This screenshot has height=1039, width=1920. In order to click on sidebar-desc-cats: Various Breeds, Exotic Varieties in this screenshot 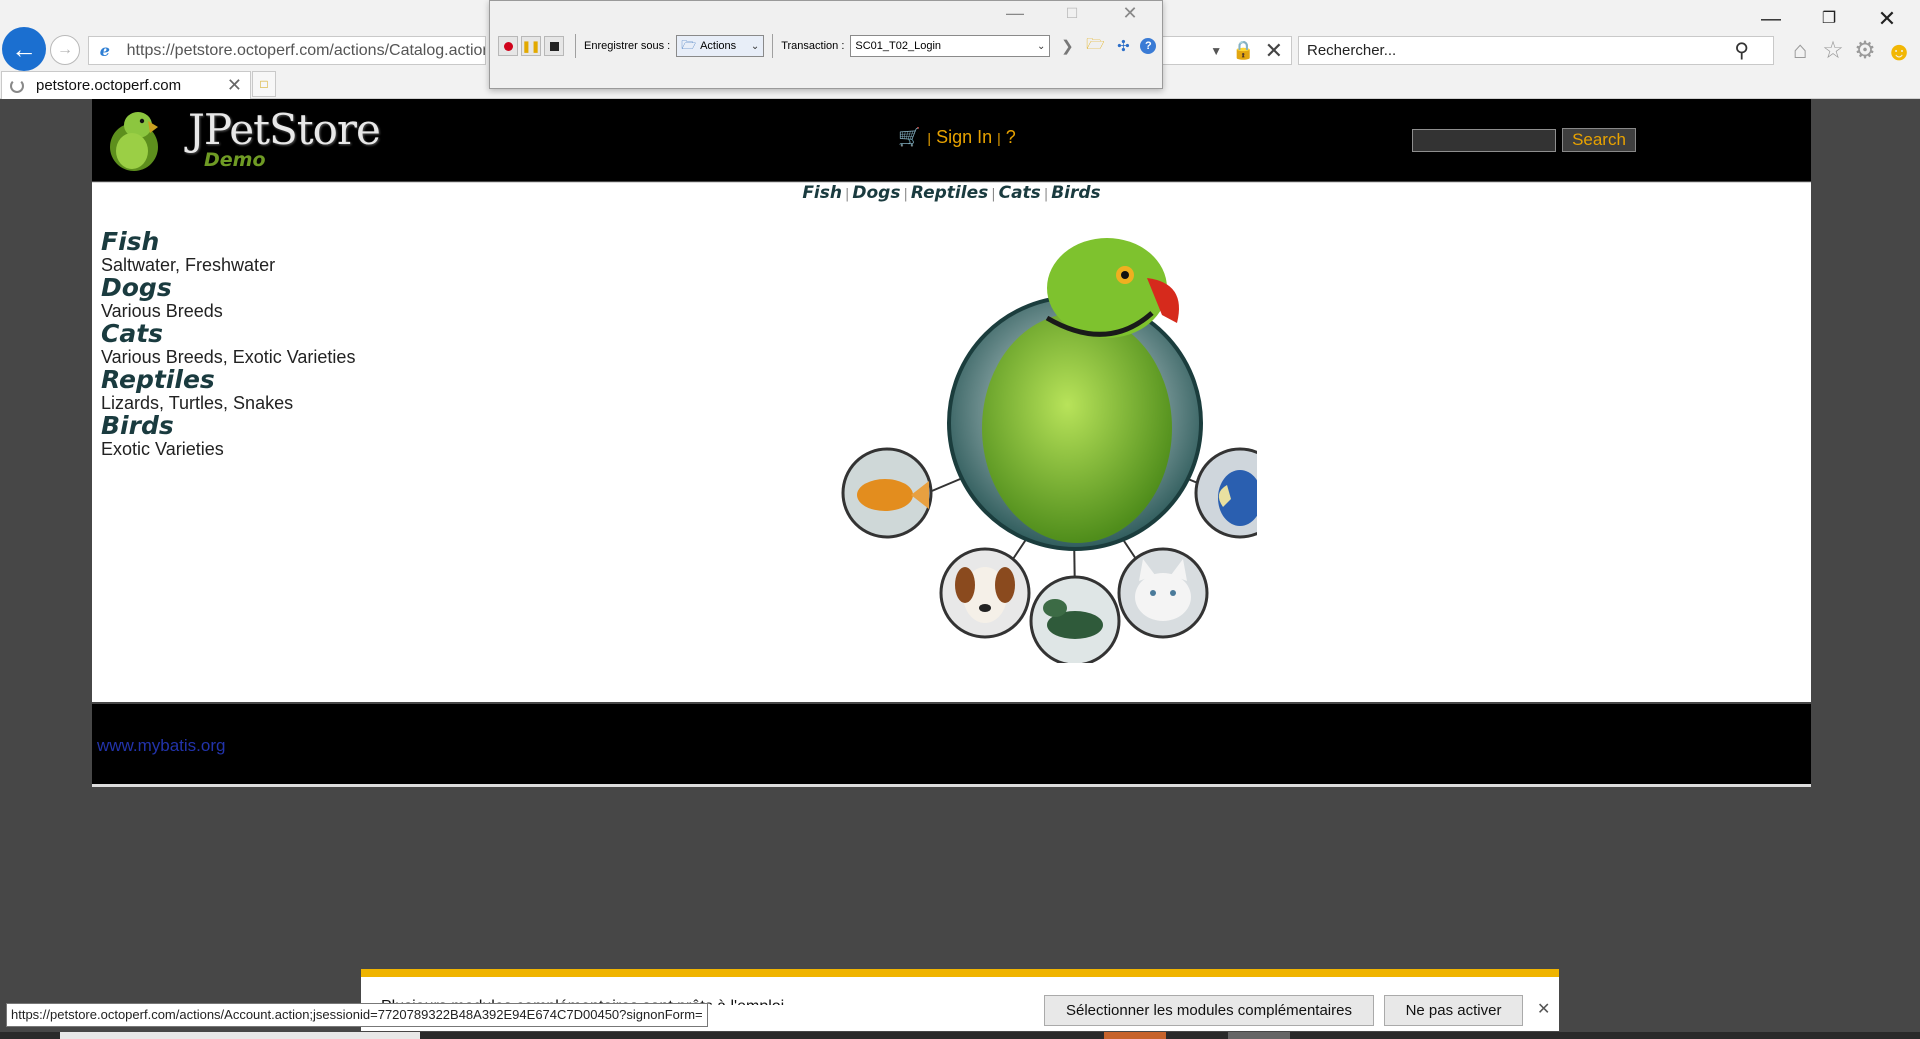, I will do `click(228, 357)`.